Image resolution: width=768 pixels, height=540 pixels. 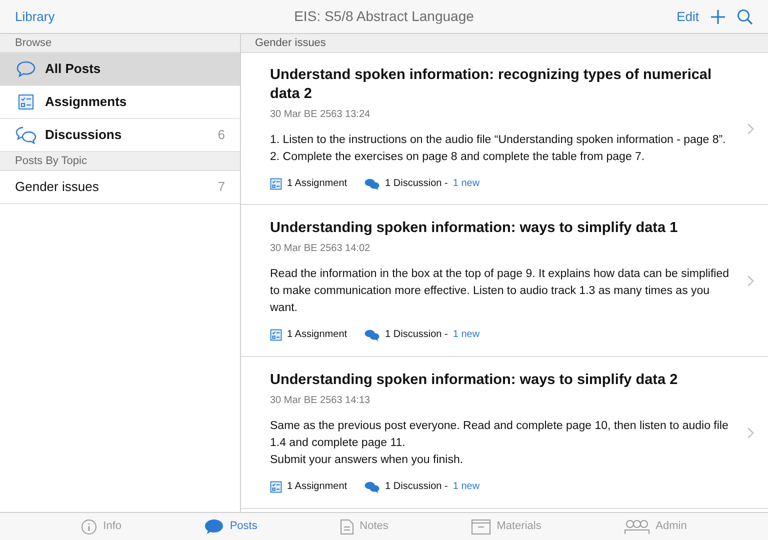 I want to click on post-date: 30 Mar BE 2563 14:13, so click(x=321, y=401).